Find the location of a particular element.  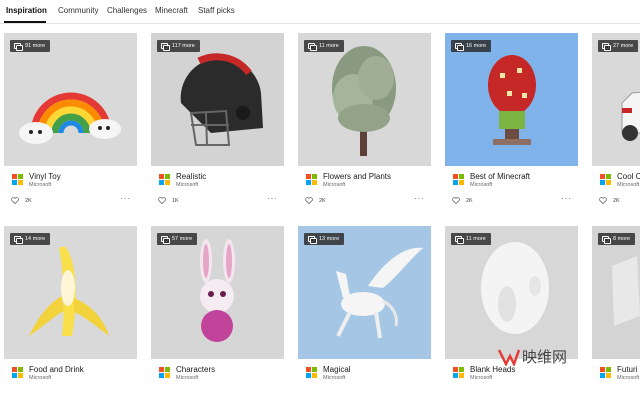

card-title: Flowers and Plants is located at coordinates (357, 176).